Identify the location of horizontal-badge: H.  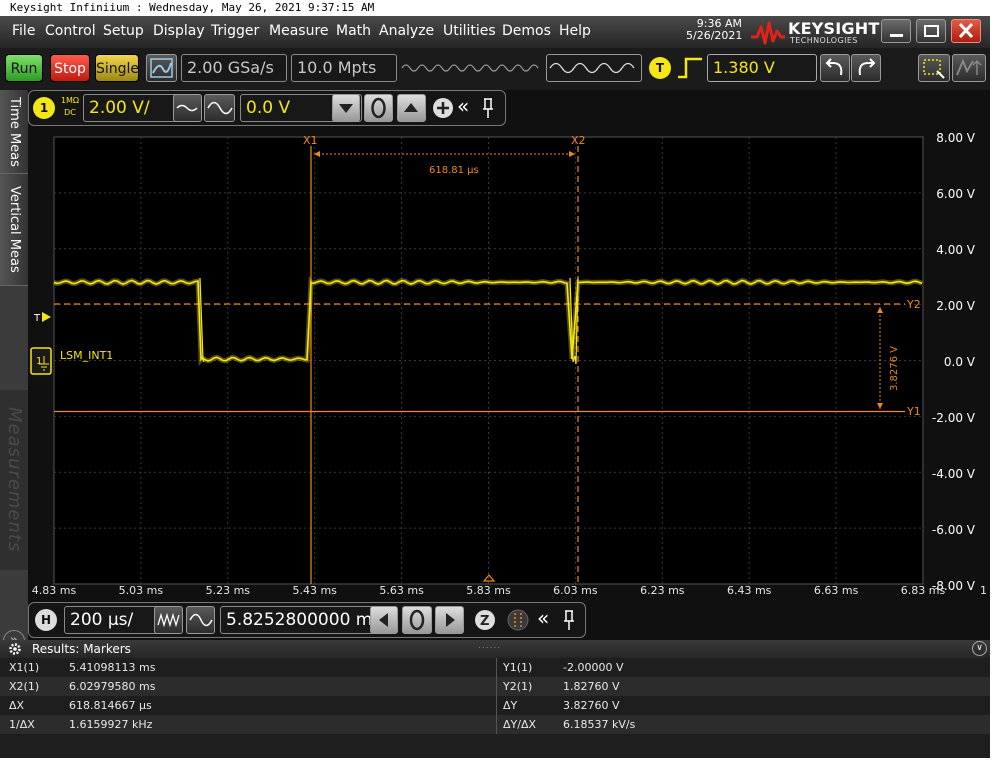
(46, 620).